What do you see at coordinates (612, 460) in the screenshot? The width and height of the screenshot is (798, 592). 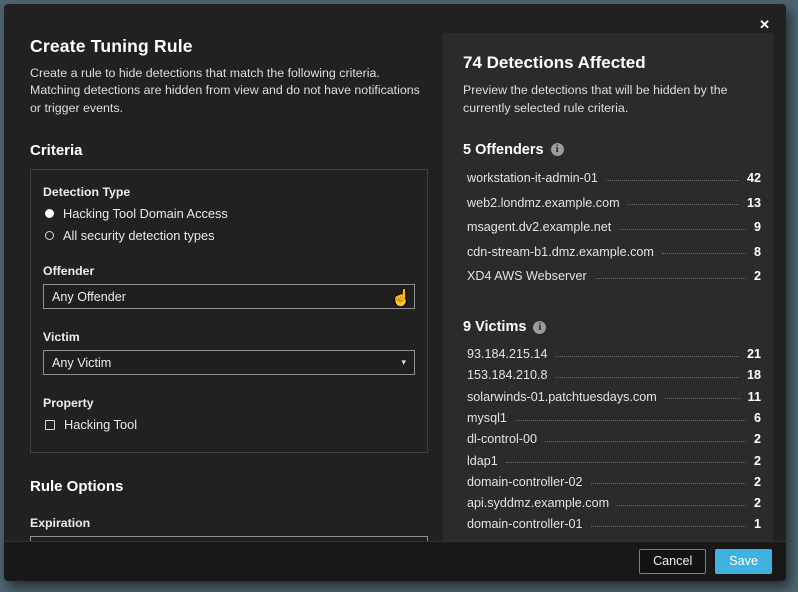 I see `victim-list-item: ldap1 2` at bounding box center [612, 460].